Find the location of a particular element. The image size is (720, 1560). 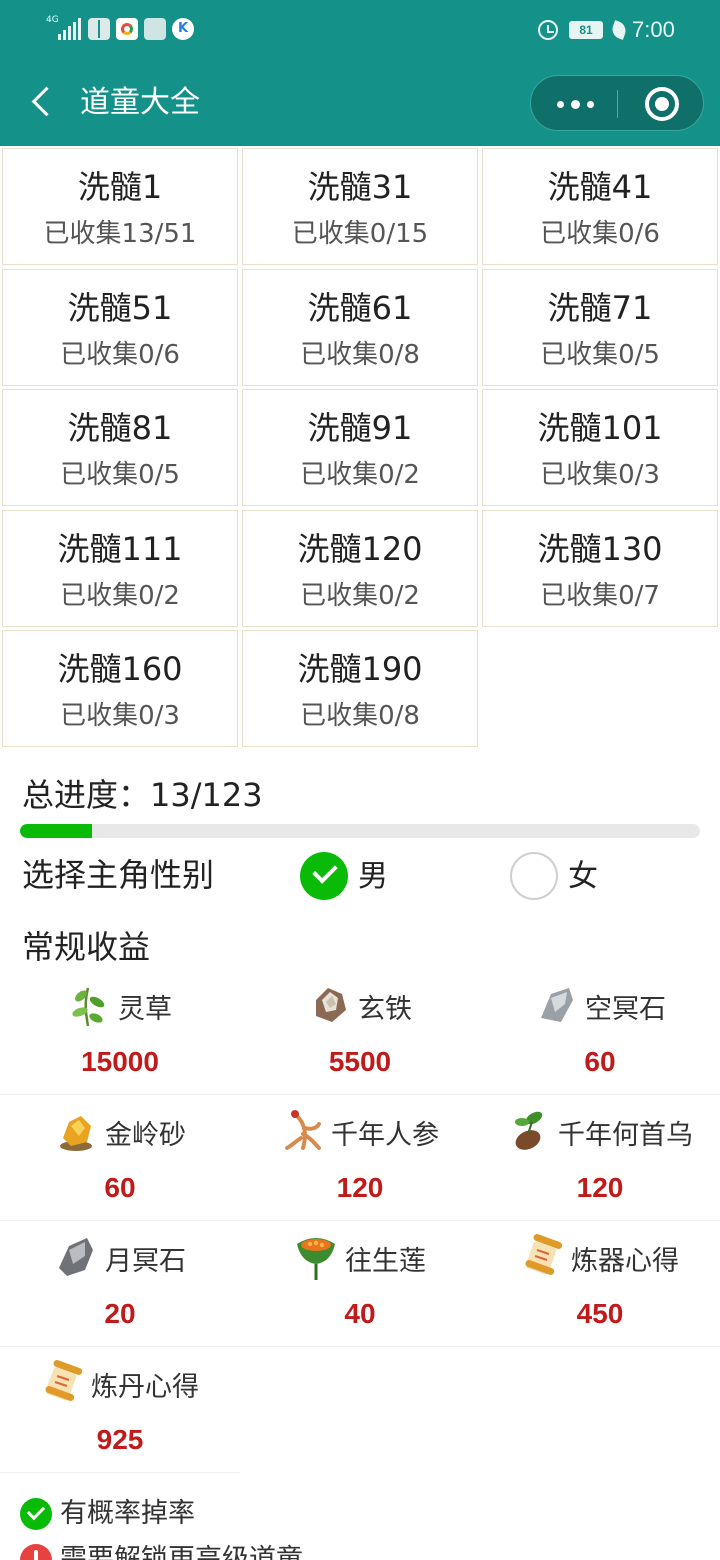

reward-item: 千年人参 120 is located at coordinates (360, 1161).